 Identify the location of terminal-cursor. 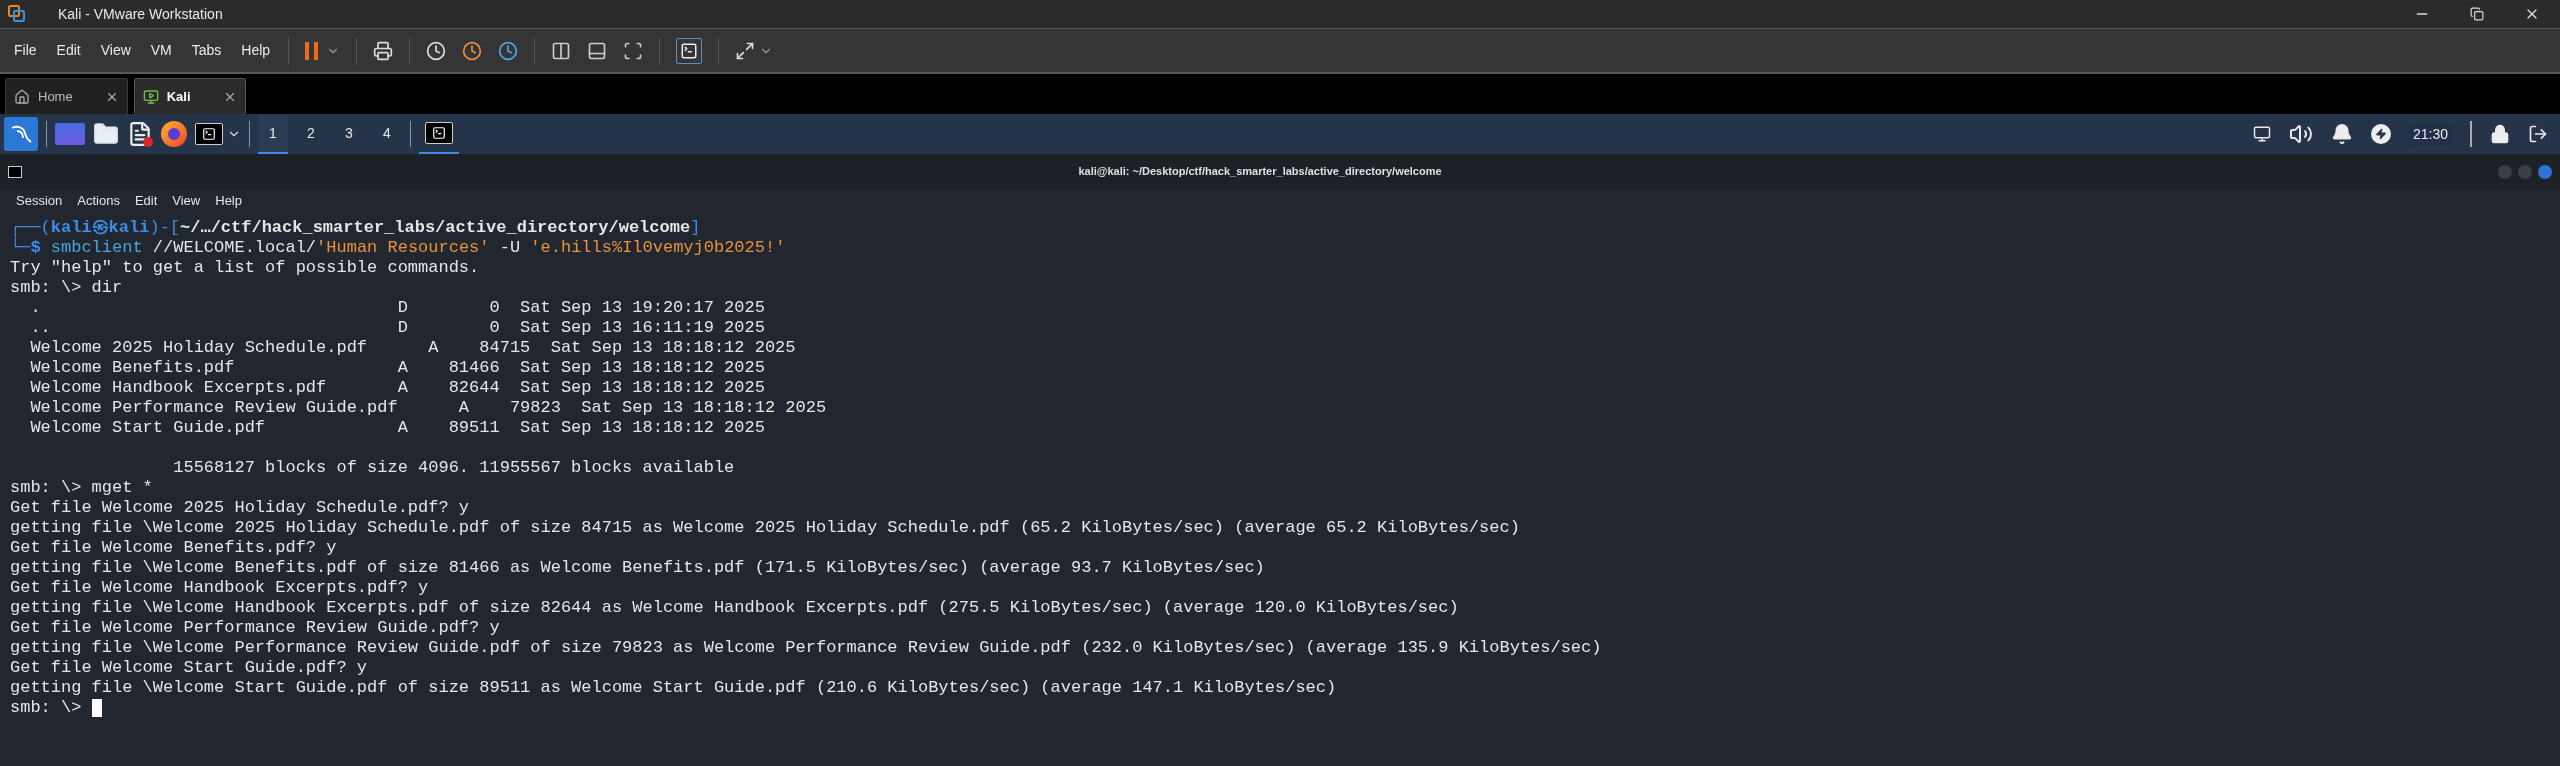
(96, 708).